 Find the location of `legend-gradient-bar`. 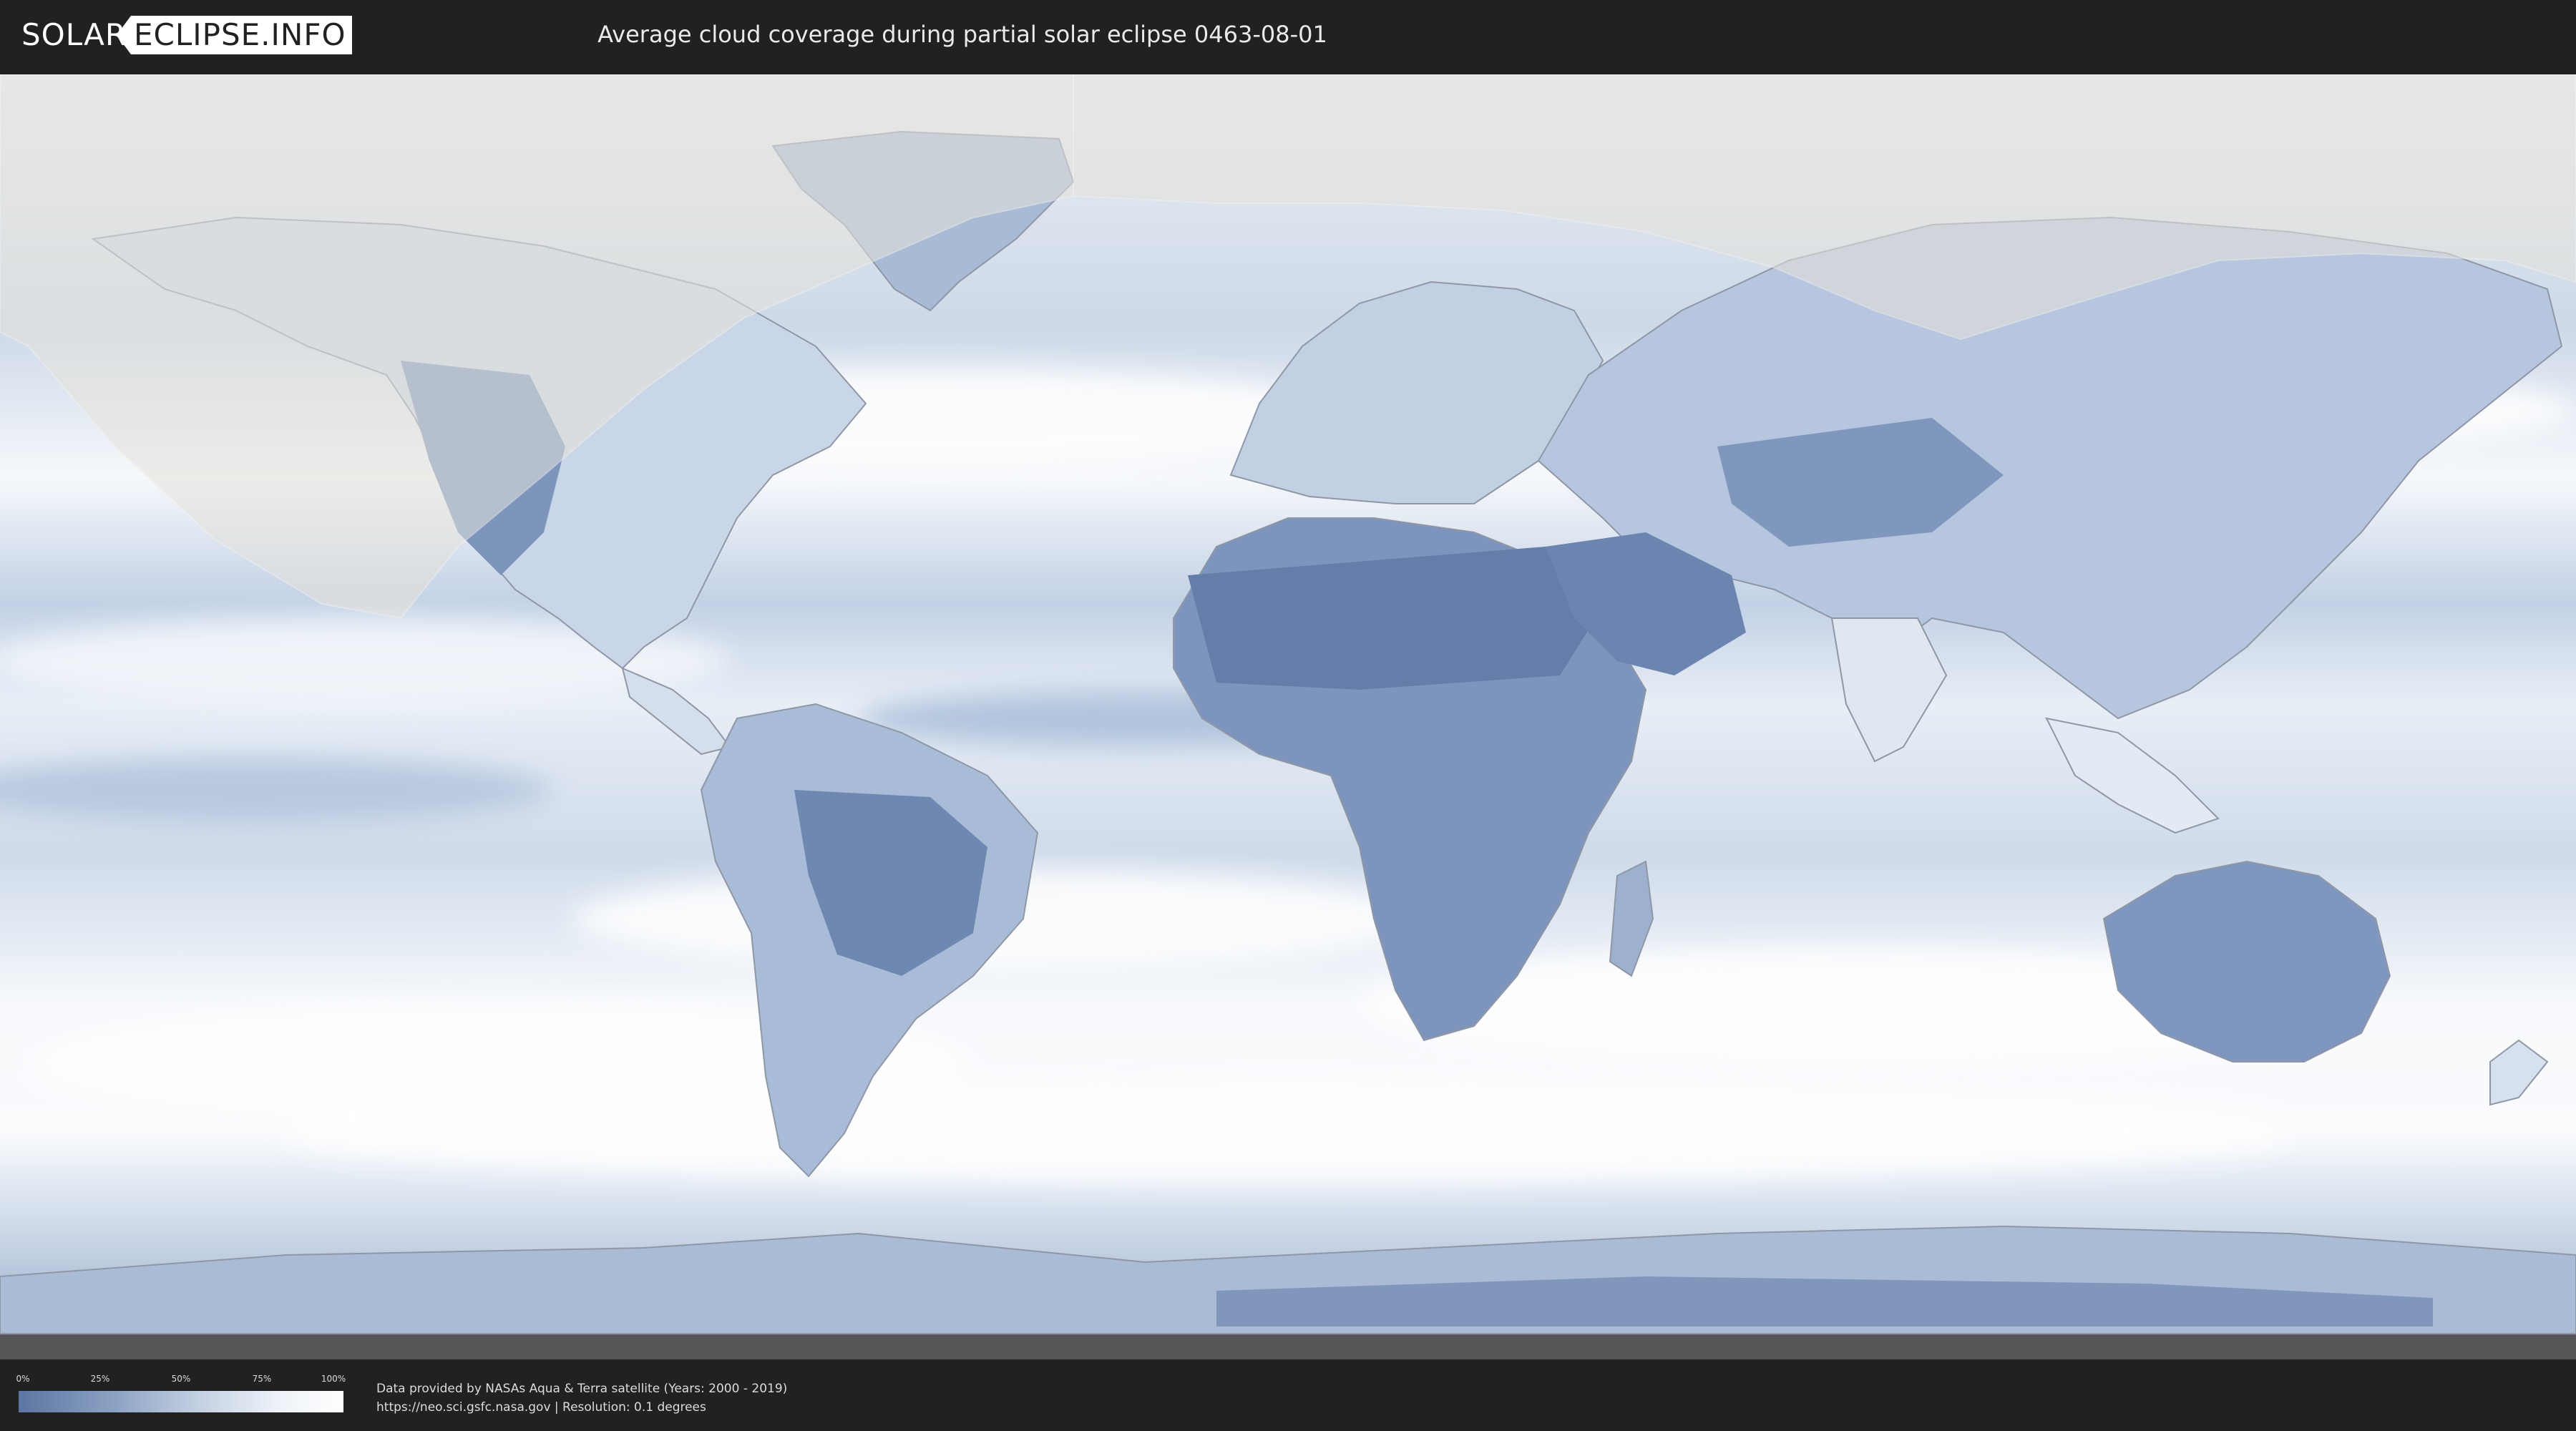

legend-gradient-bar is located at coordinates (181, 1402).